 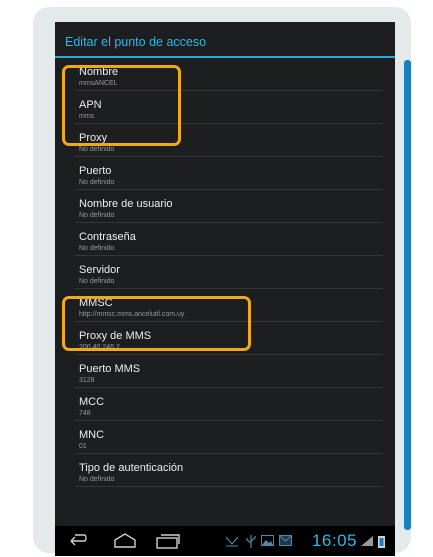 I want to click on setting-label: MCC, so click(x=92, y=402).